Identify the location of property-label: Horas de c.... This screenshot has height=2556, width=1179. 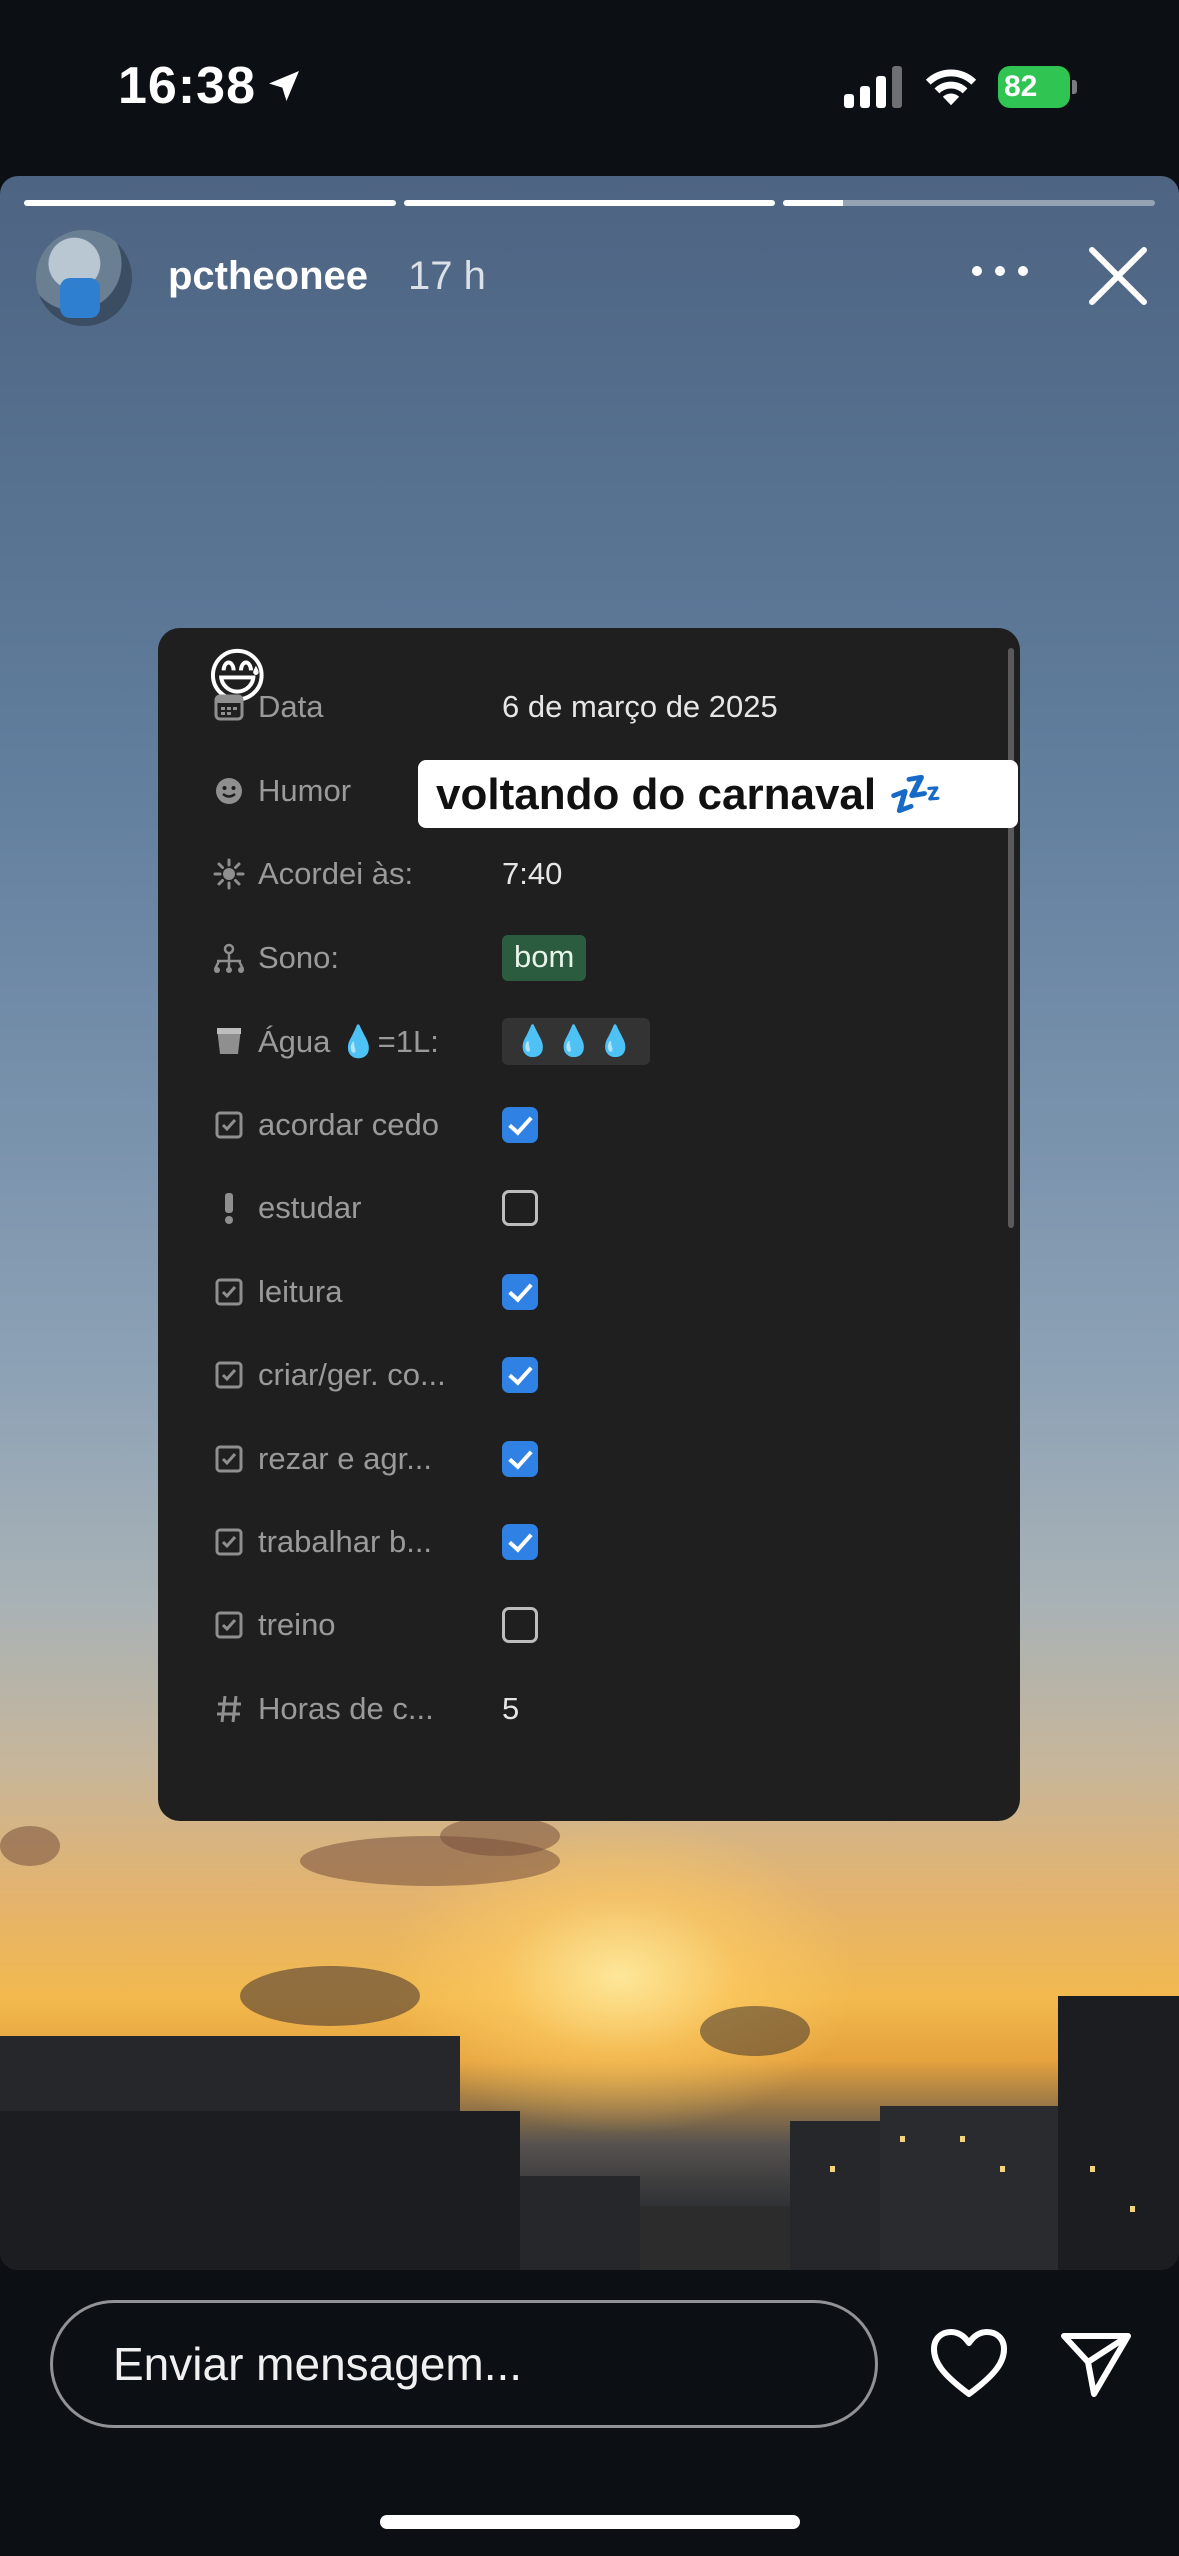
(346, 1708).